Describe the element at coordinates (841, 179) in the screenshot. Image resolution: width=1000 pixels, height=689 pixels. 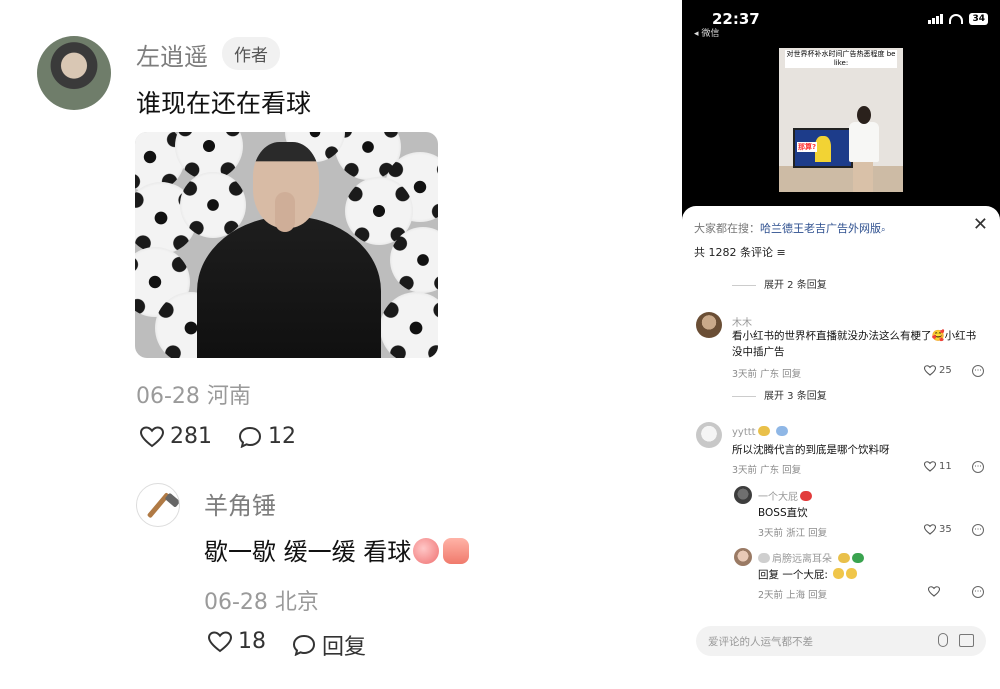
I see `tv-cabinet` at that location.